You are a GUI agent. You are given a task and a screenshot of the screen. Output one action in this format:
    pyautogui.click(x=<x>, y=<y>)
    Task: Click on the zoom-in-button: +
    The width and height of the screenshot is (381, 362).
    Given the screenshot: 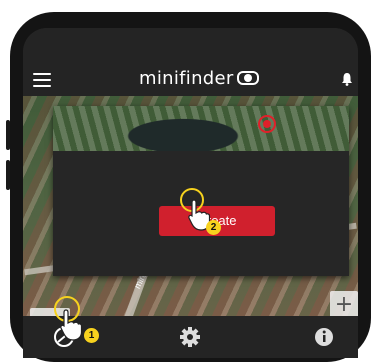 What is the action you would take?
    pyautogui.click(x=344, y=303)
    